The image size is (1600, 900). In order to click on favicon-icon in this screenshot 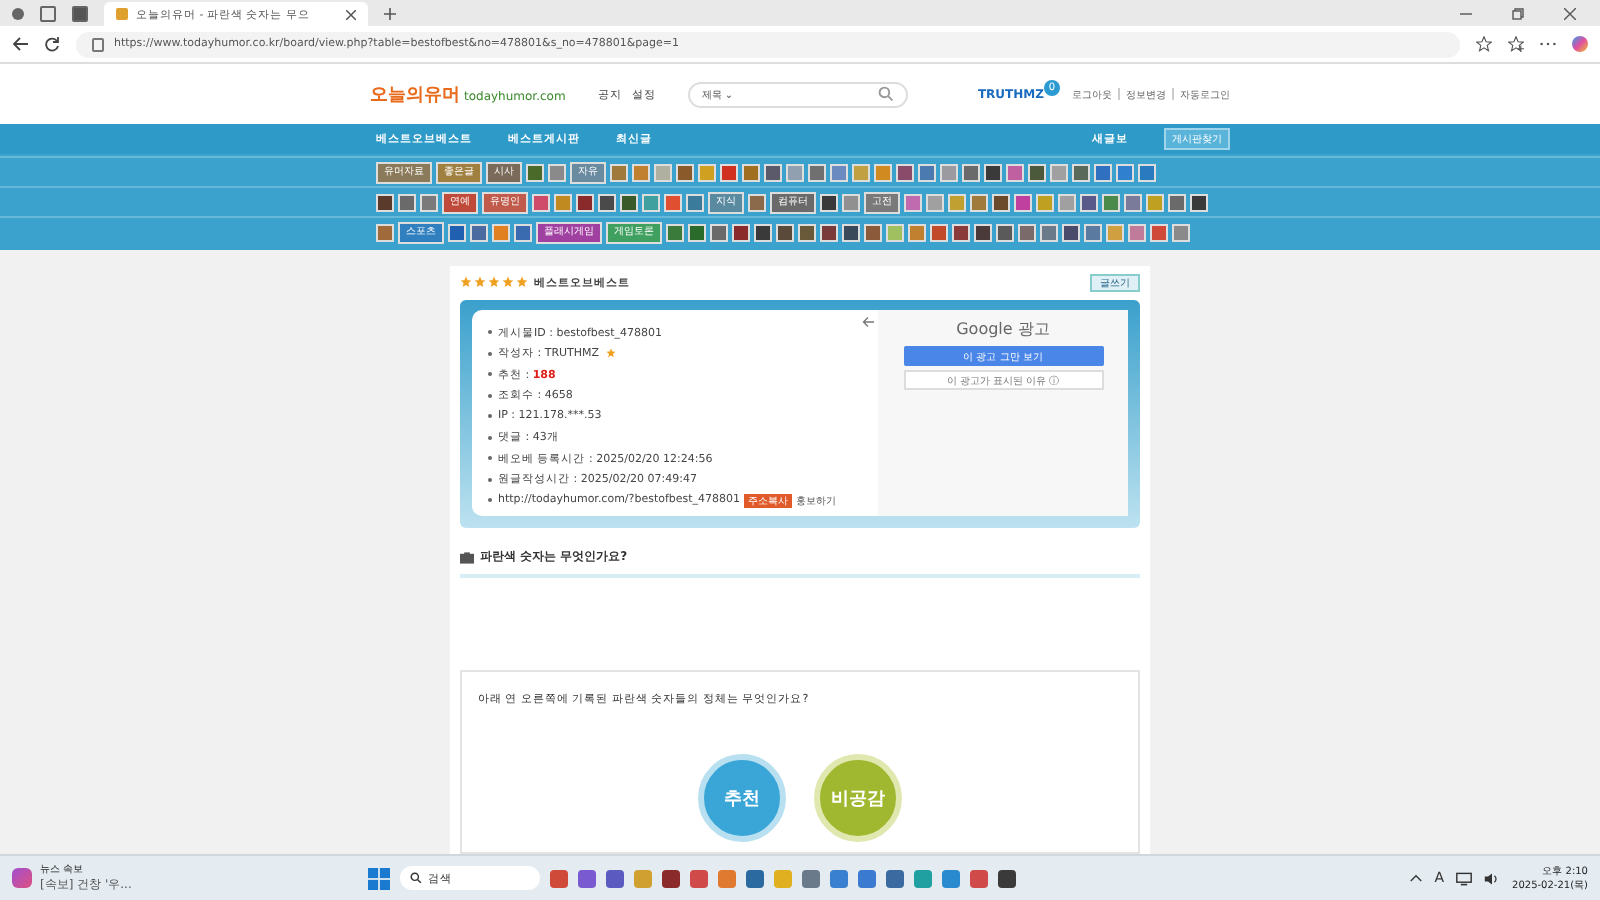, I will do `click(122, 14)`.